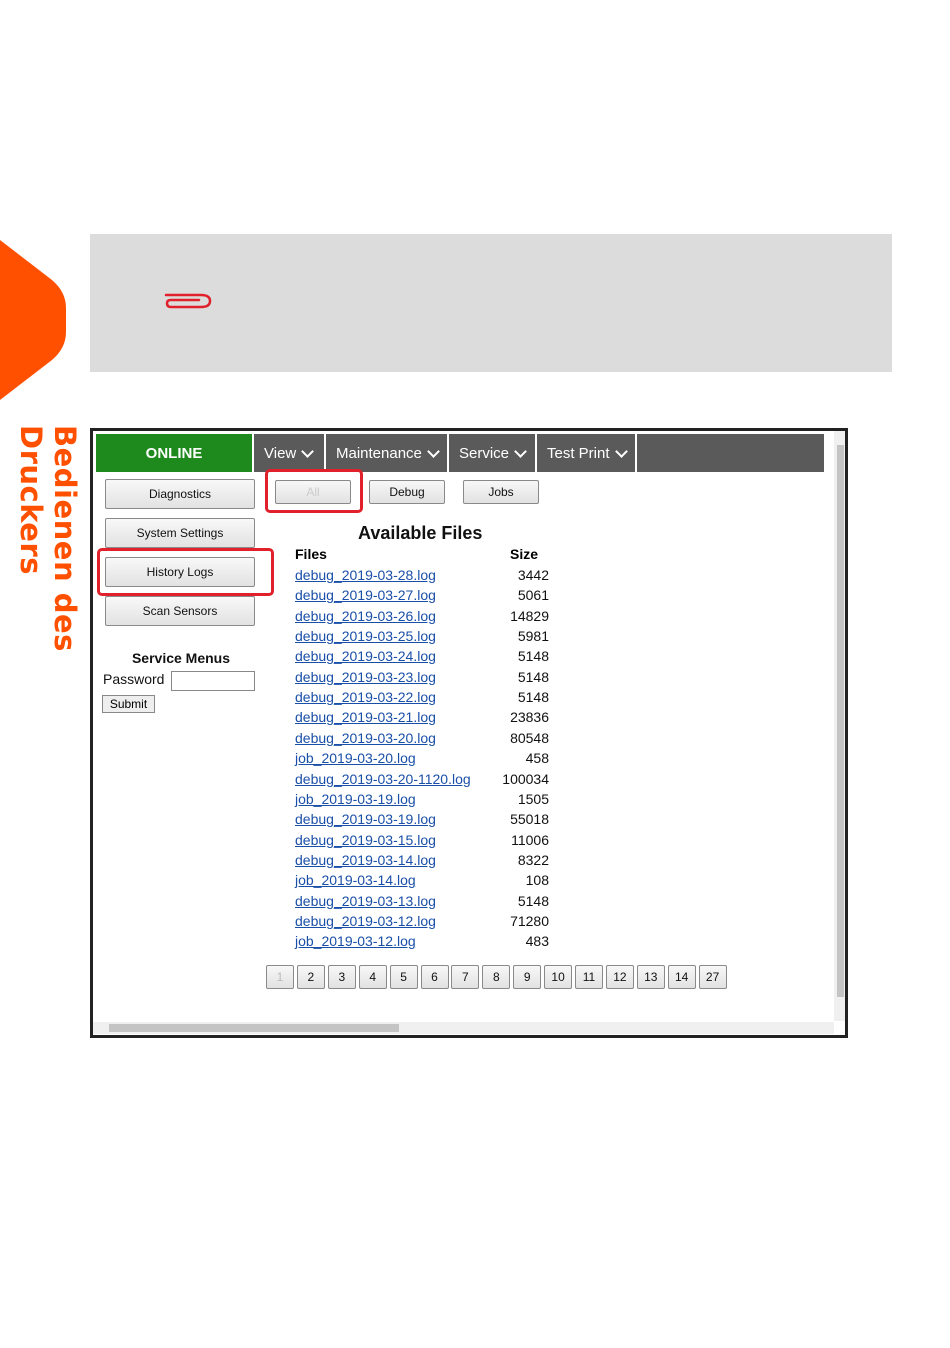 The height and width of the screenshot is (1348, 950). I want to click on file-size: 55018, so click(529, 819).